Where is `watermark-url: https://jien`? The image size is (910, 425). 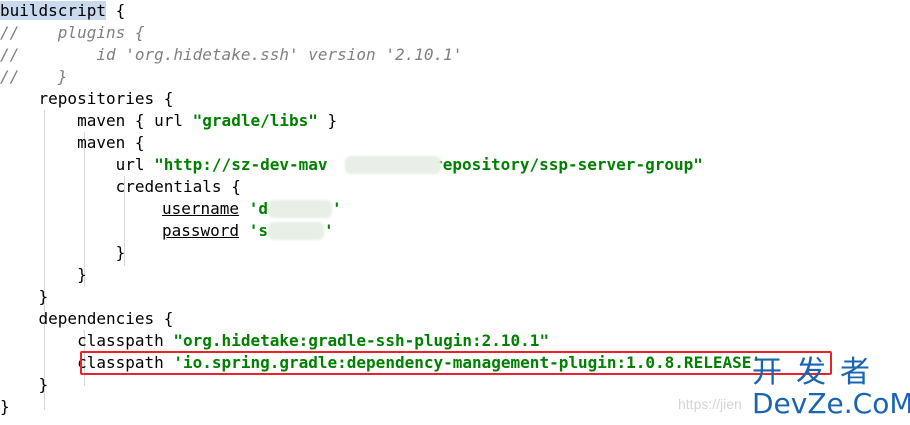 watermark-url: https://jien is located at coordinates (710, 404).